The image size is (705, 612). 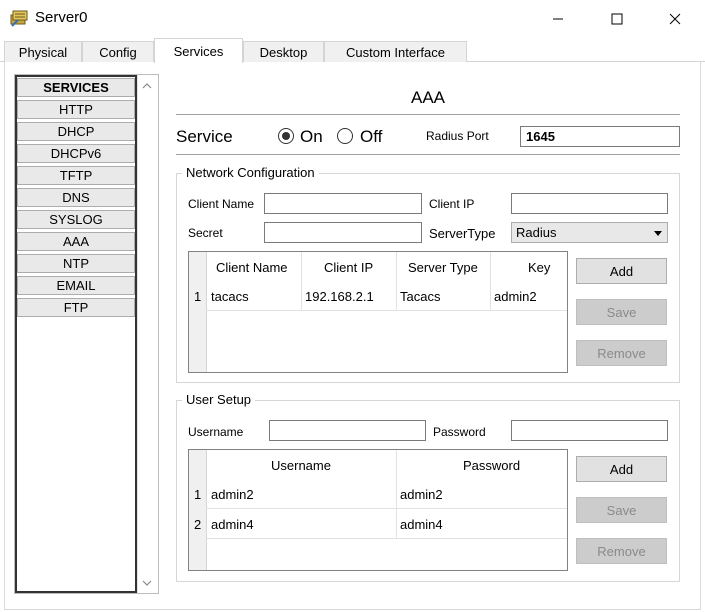 I want to click on client-ip-cell: 192.168.2.1, so click(x=339, y=296).